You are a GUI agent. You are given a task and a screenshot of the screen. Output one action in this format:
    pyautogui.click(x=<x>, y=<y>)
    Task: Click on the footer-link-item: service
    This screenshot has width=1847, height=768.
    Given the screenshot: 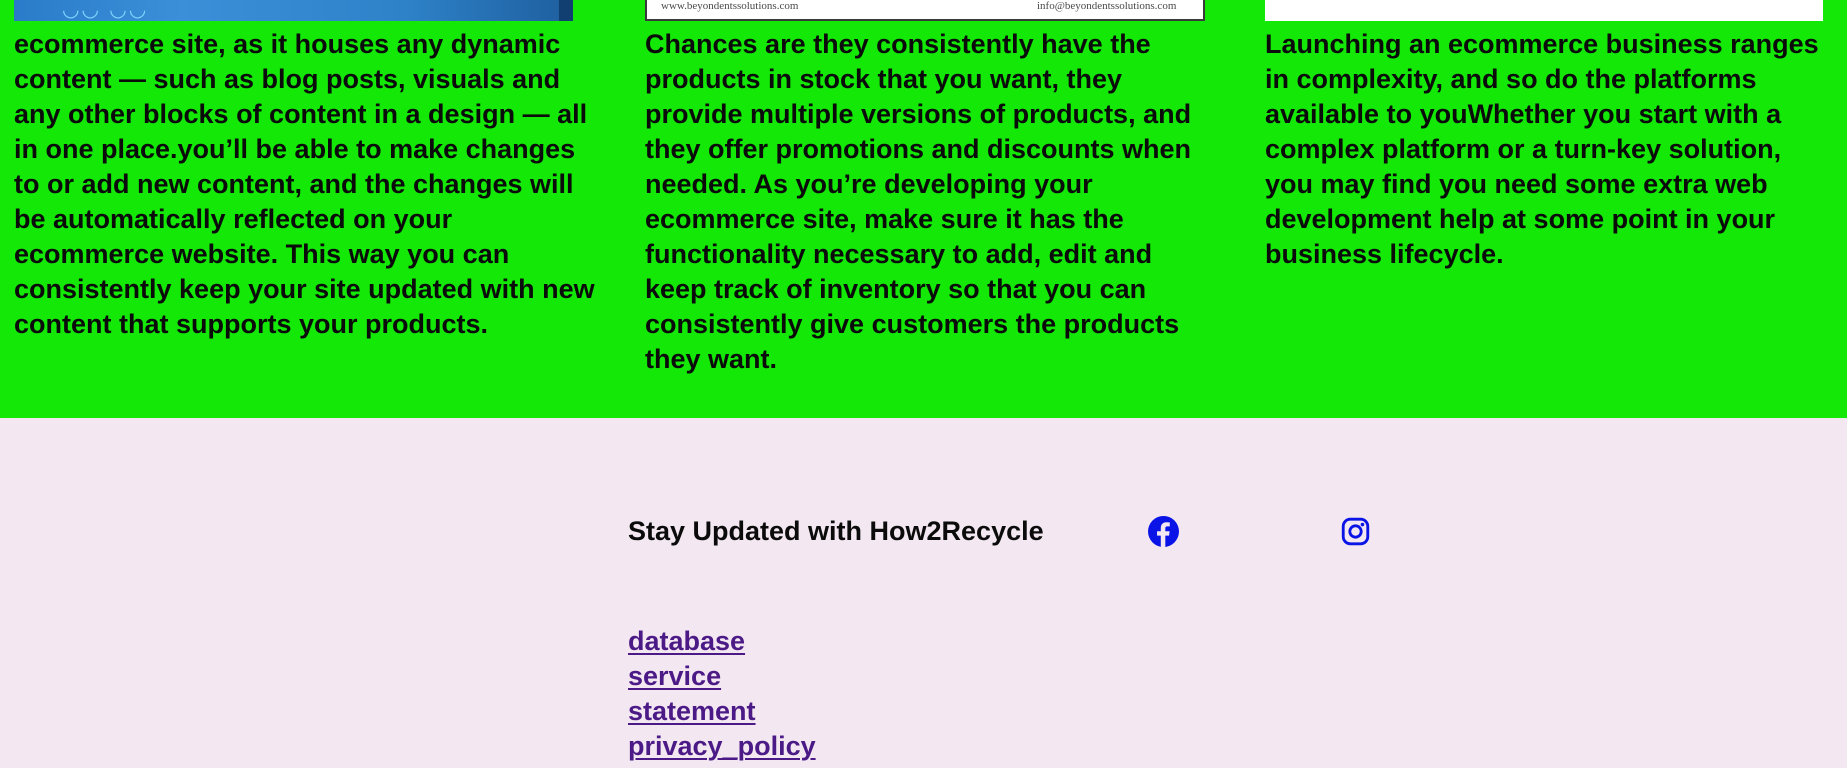 What is the action you would take?
    pyautogui.click(x=722, y=676)
    